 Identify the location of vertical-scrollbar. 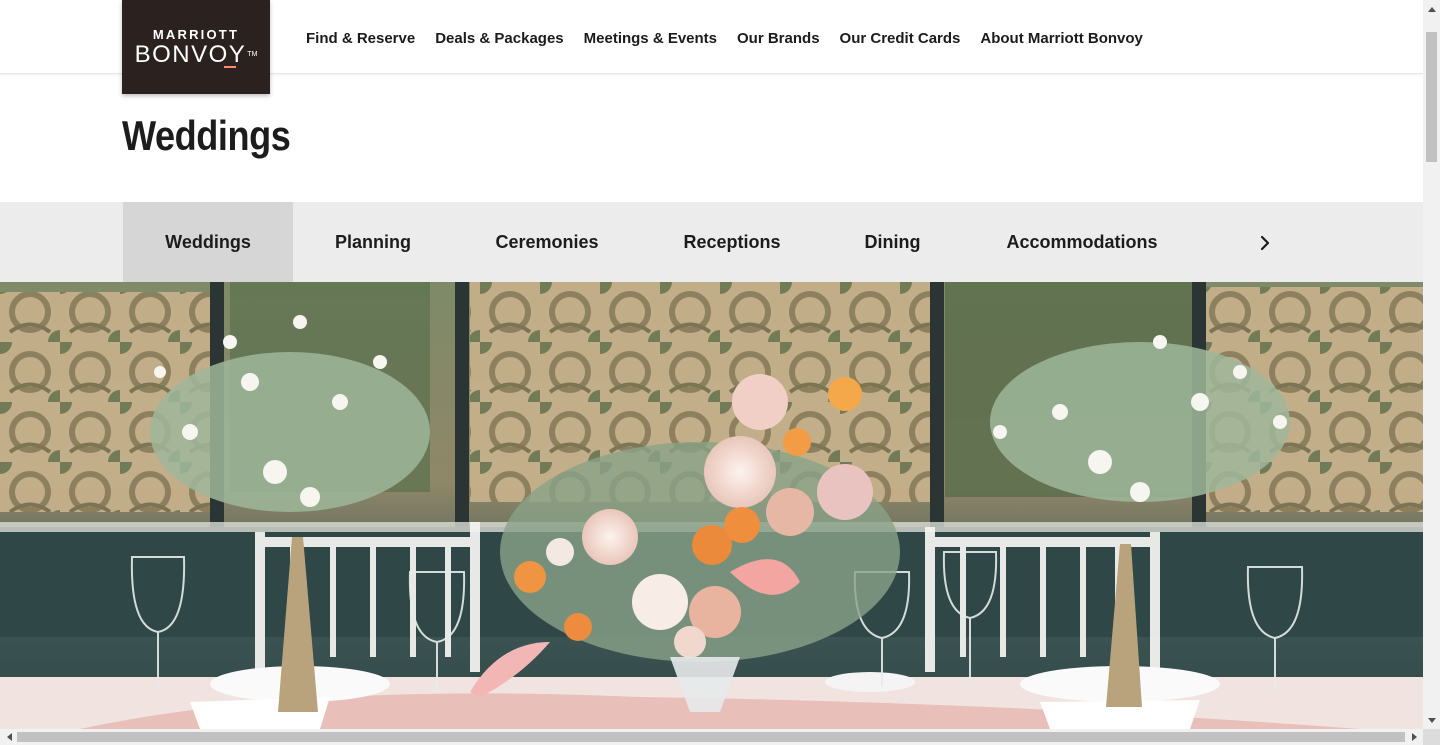
(1431, 364).